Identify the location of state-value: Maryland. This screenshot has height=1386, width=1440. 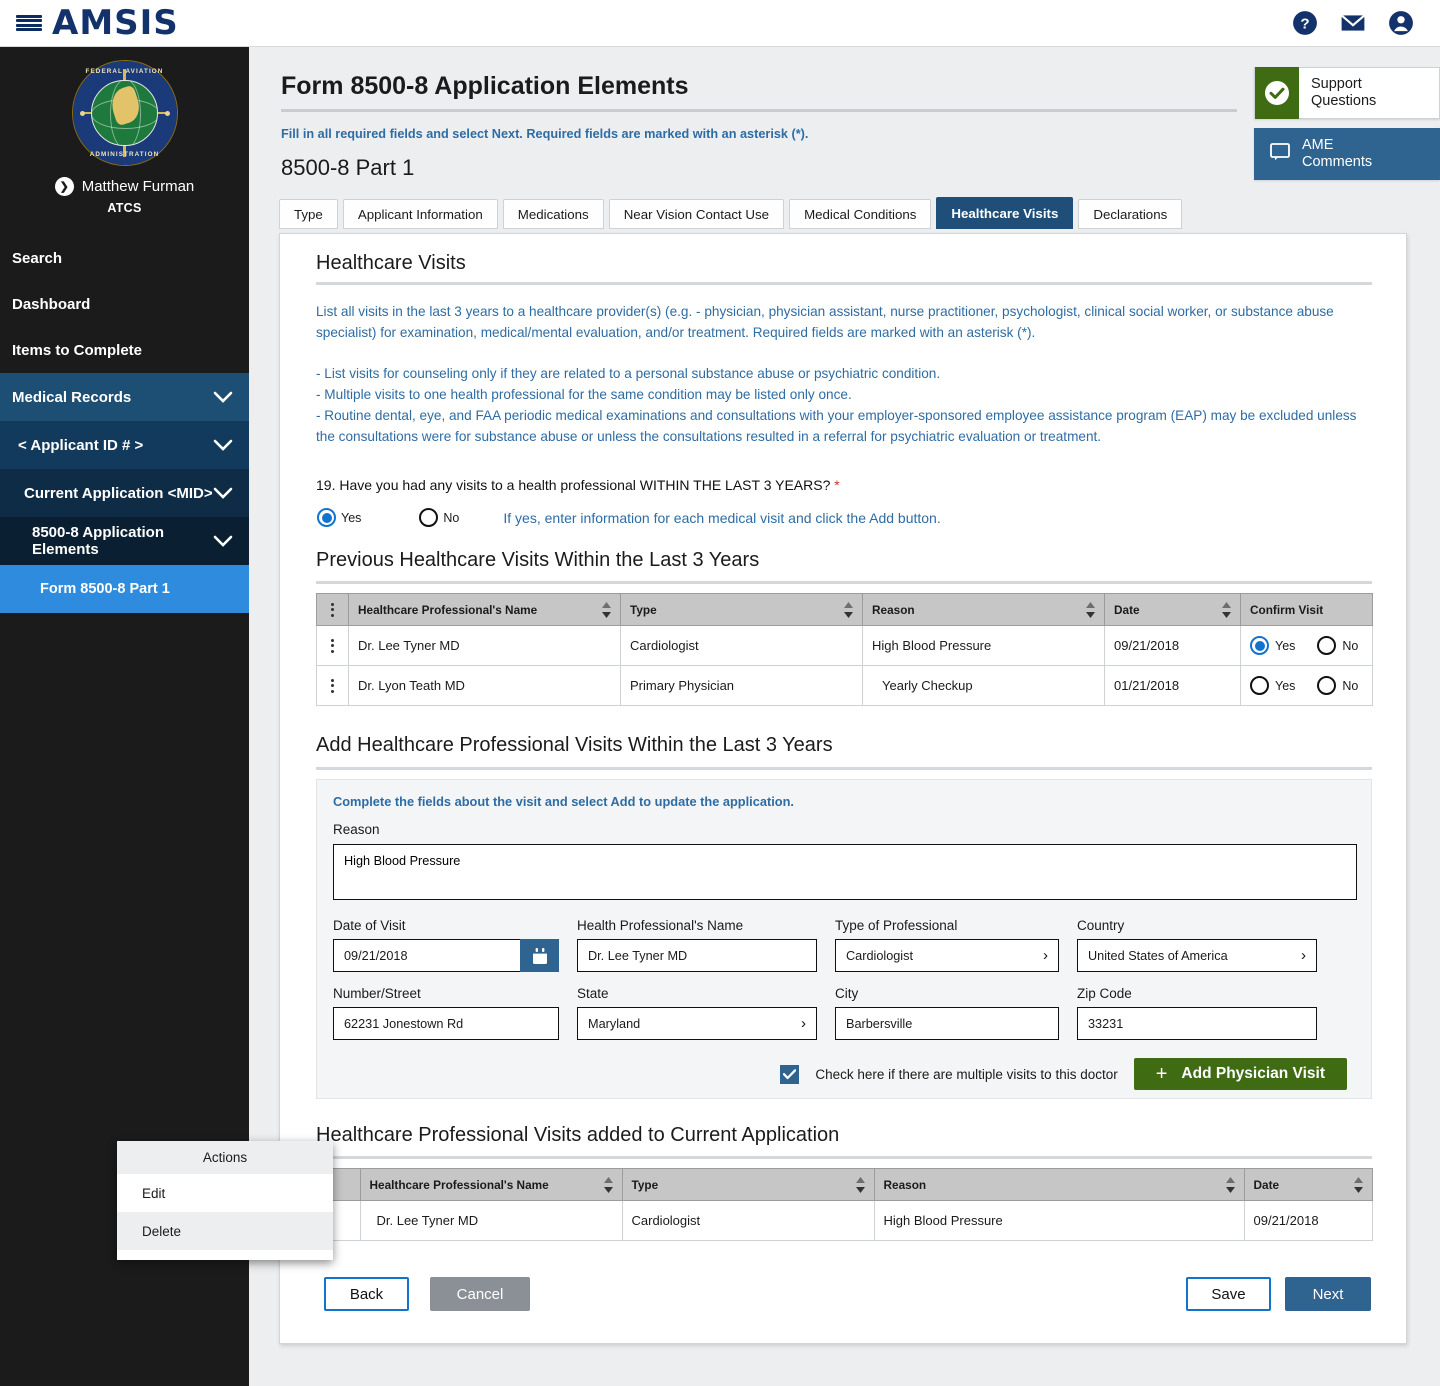
(614, 1023).